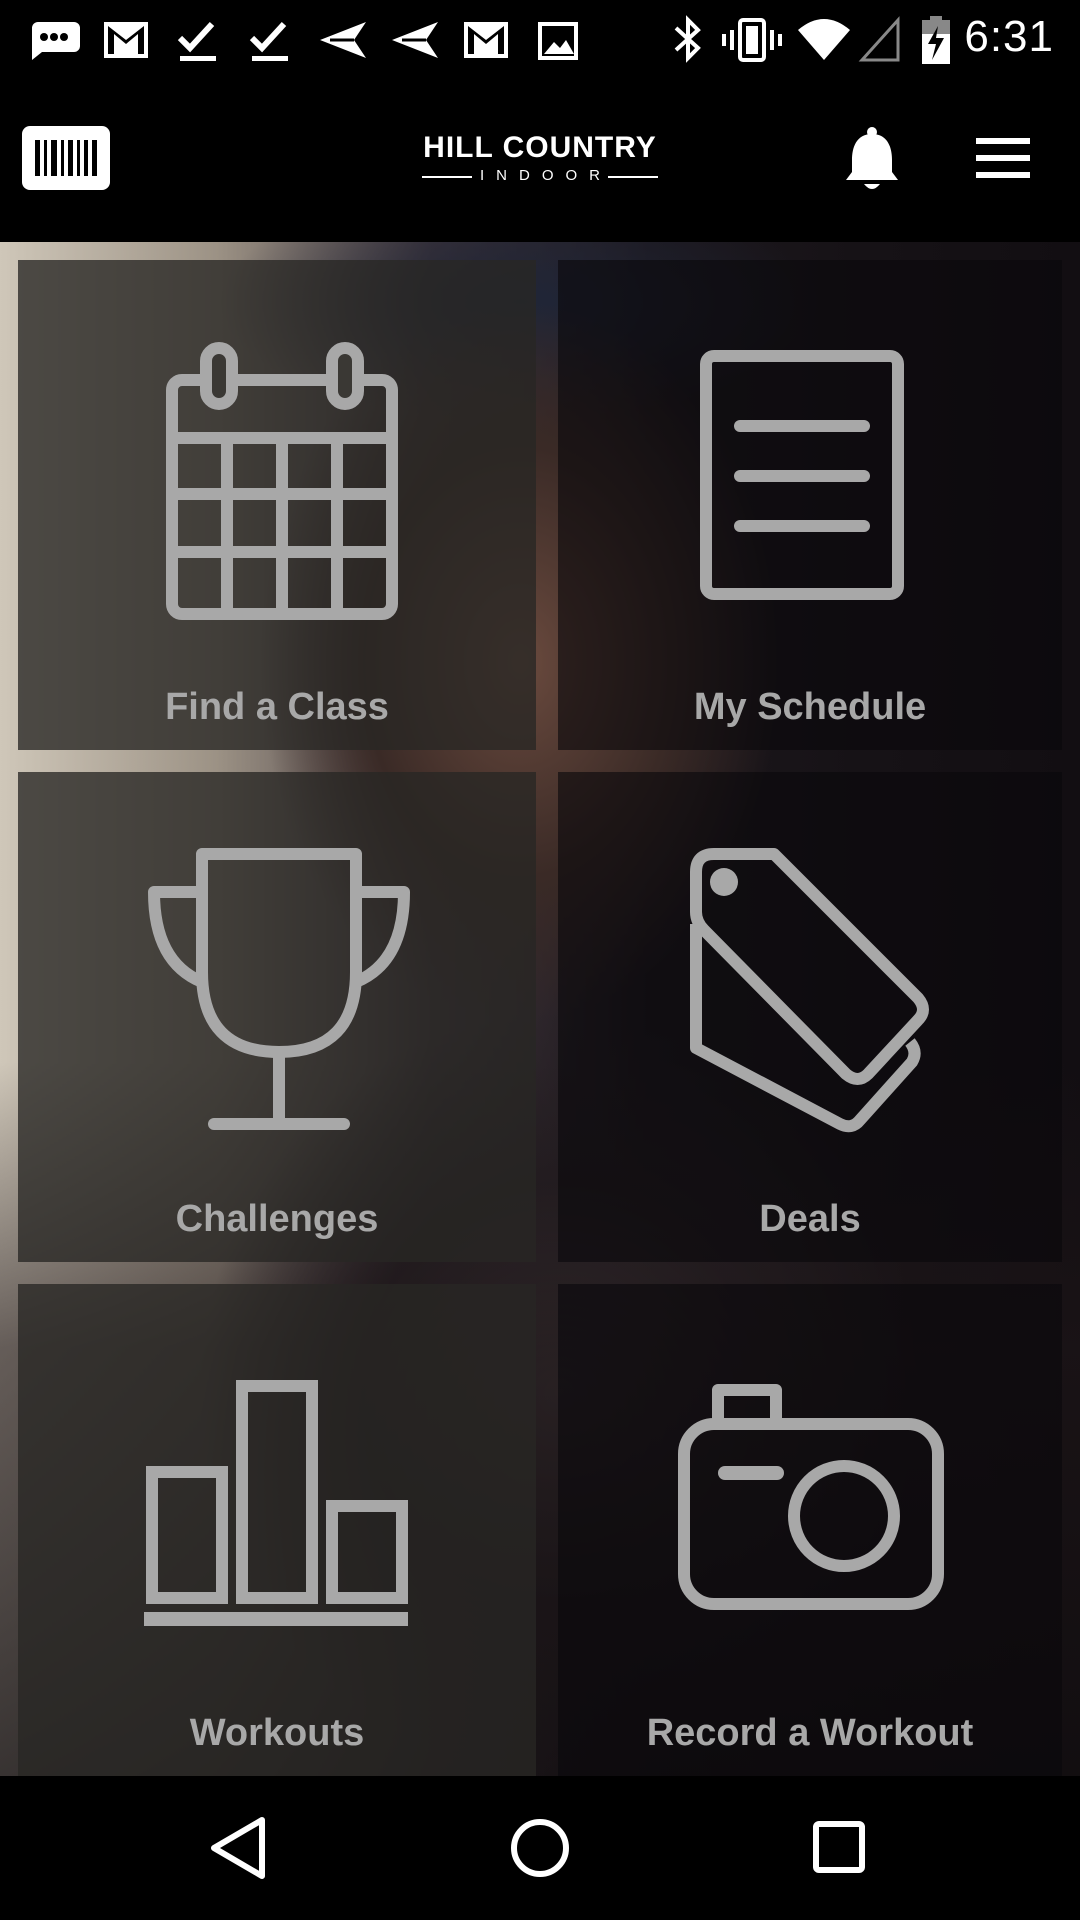 The height and width of the screenshot is (1920, 1080). I want to click on vibrate-icon, so click(752, 40).